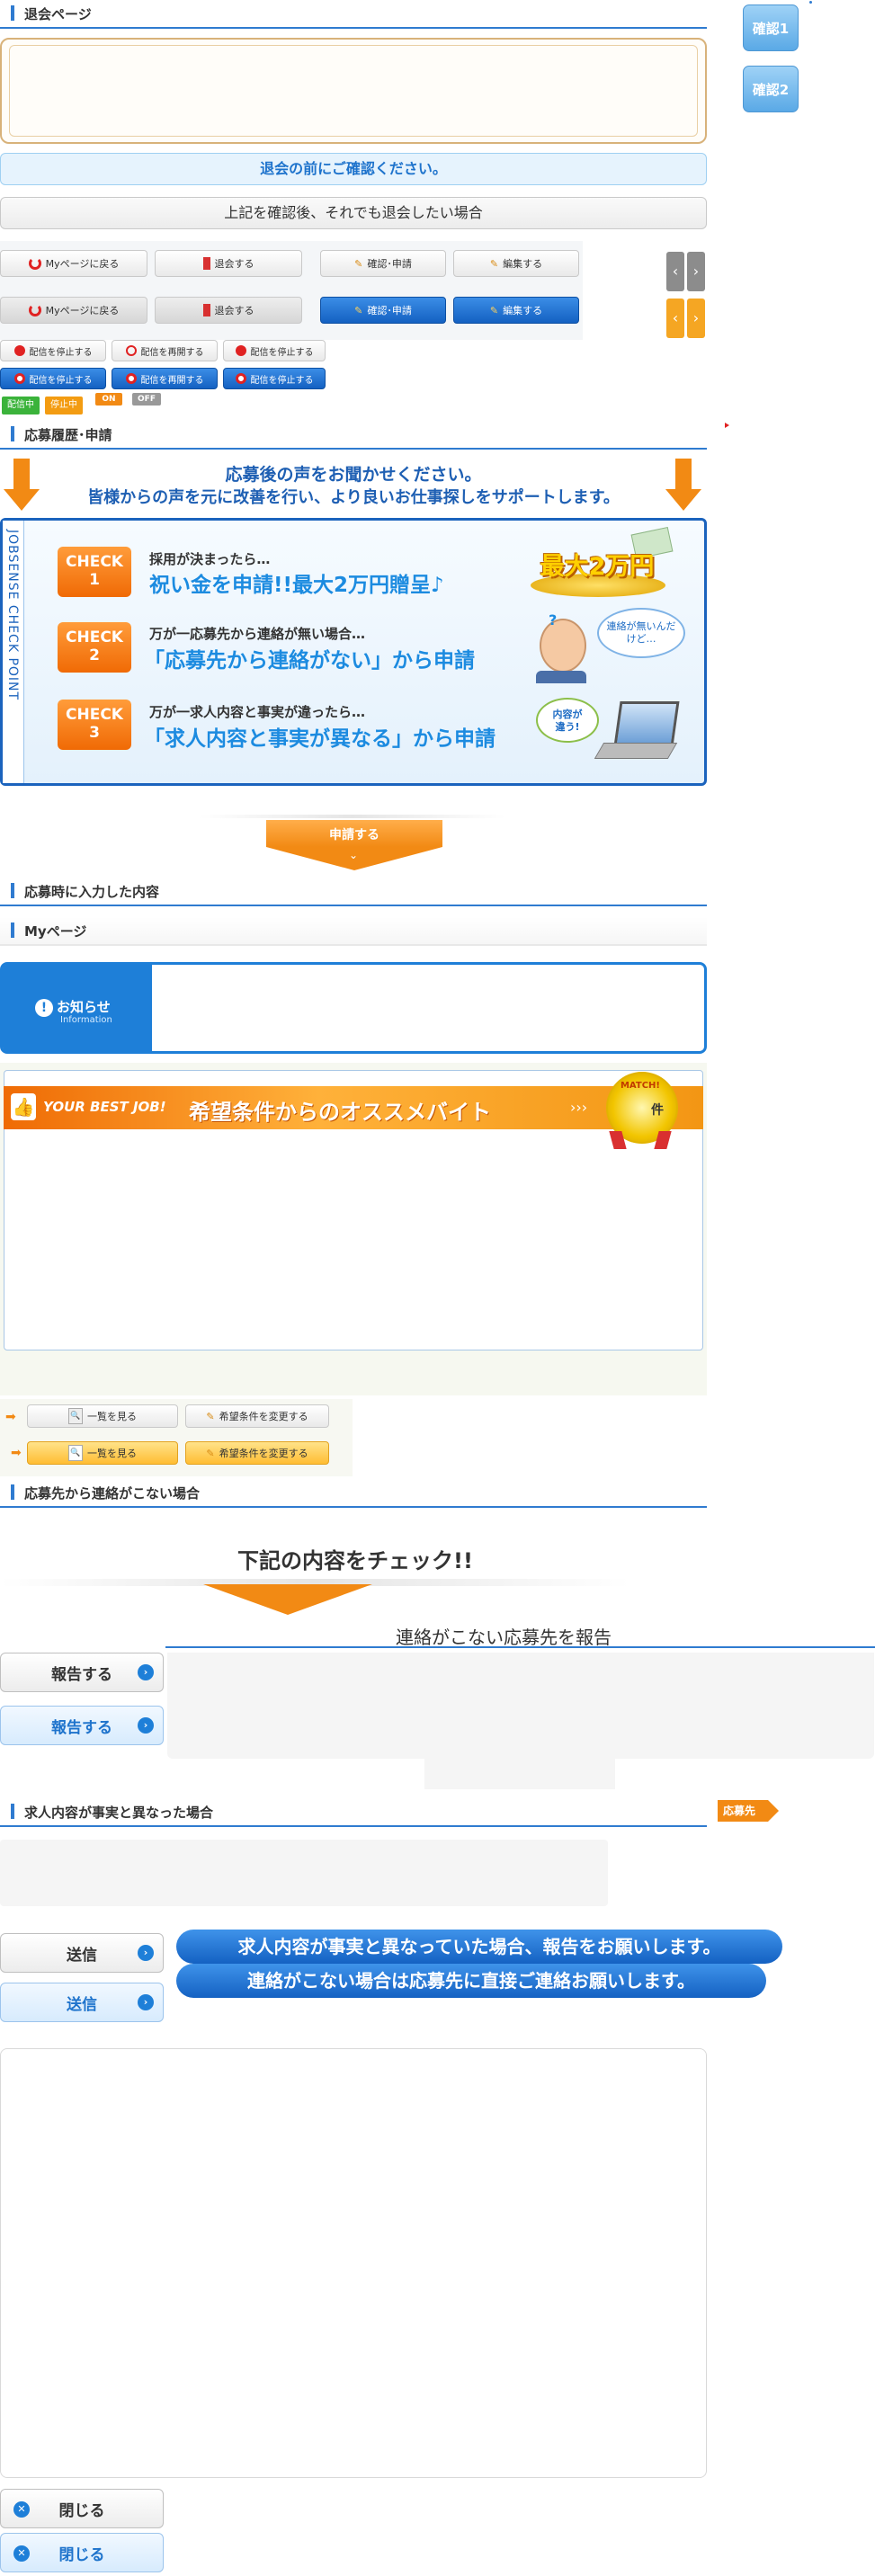 Image resolution: width=875 pixels, height=2576 pixels. What do you see at coordinates (102, 1416) in the screenshot?
I see `view-list-button: 🔍 一覧を見る` at bounding box center [102, 1416].